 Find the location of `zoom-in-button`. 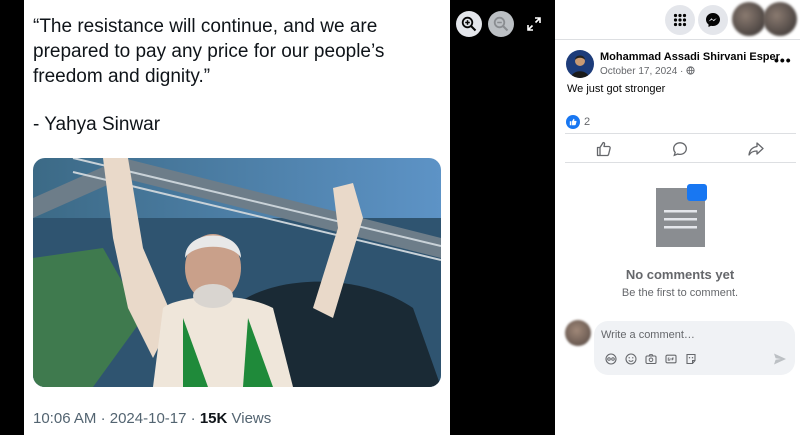

zoom-in-button is located at coordinates (469, 24).